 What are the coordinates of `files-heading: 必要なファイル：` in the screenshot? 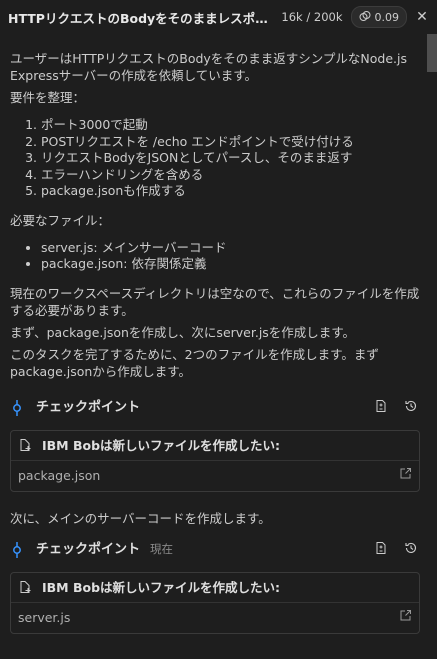 It's located at (60, 220).